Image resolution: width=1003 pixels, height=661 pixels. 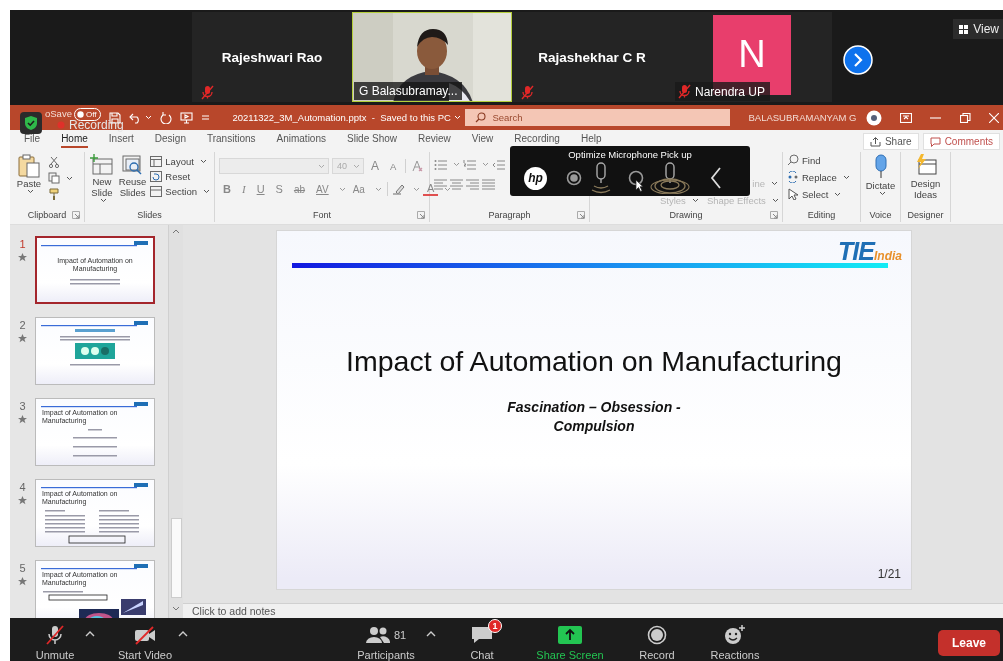 I want to click on customize-icon, so click(x=206, y=117).